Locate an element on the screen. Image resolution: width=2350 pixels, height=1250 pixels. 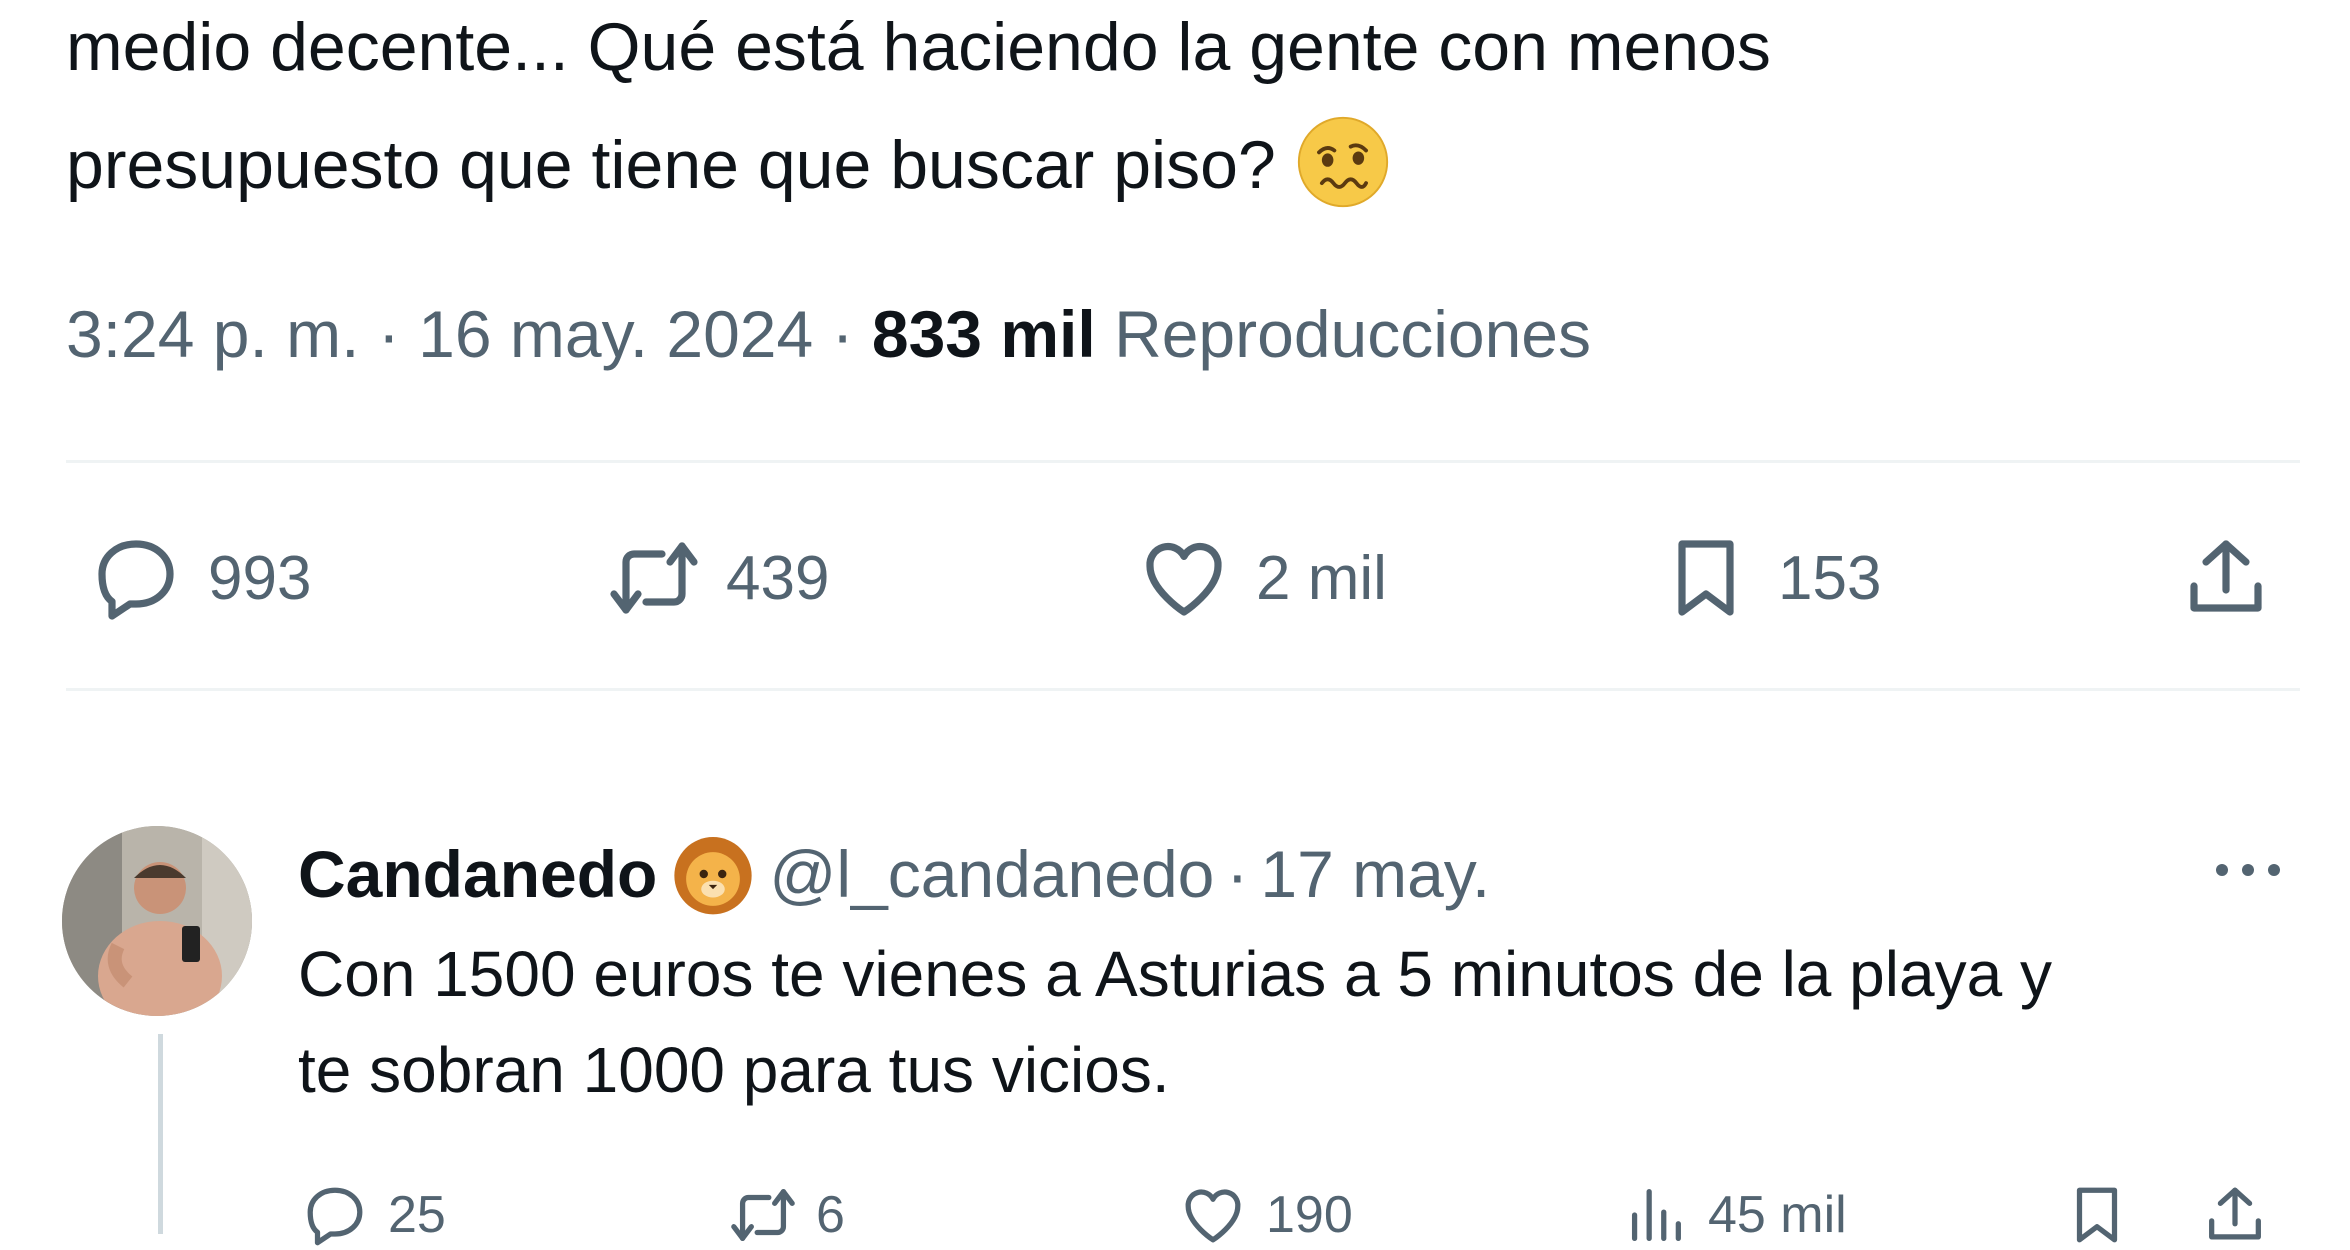
views-count: 833 mil is located at coordinates (983, 334).